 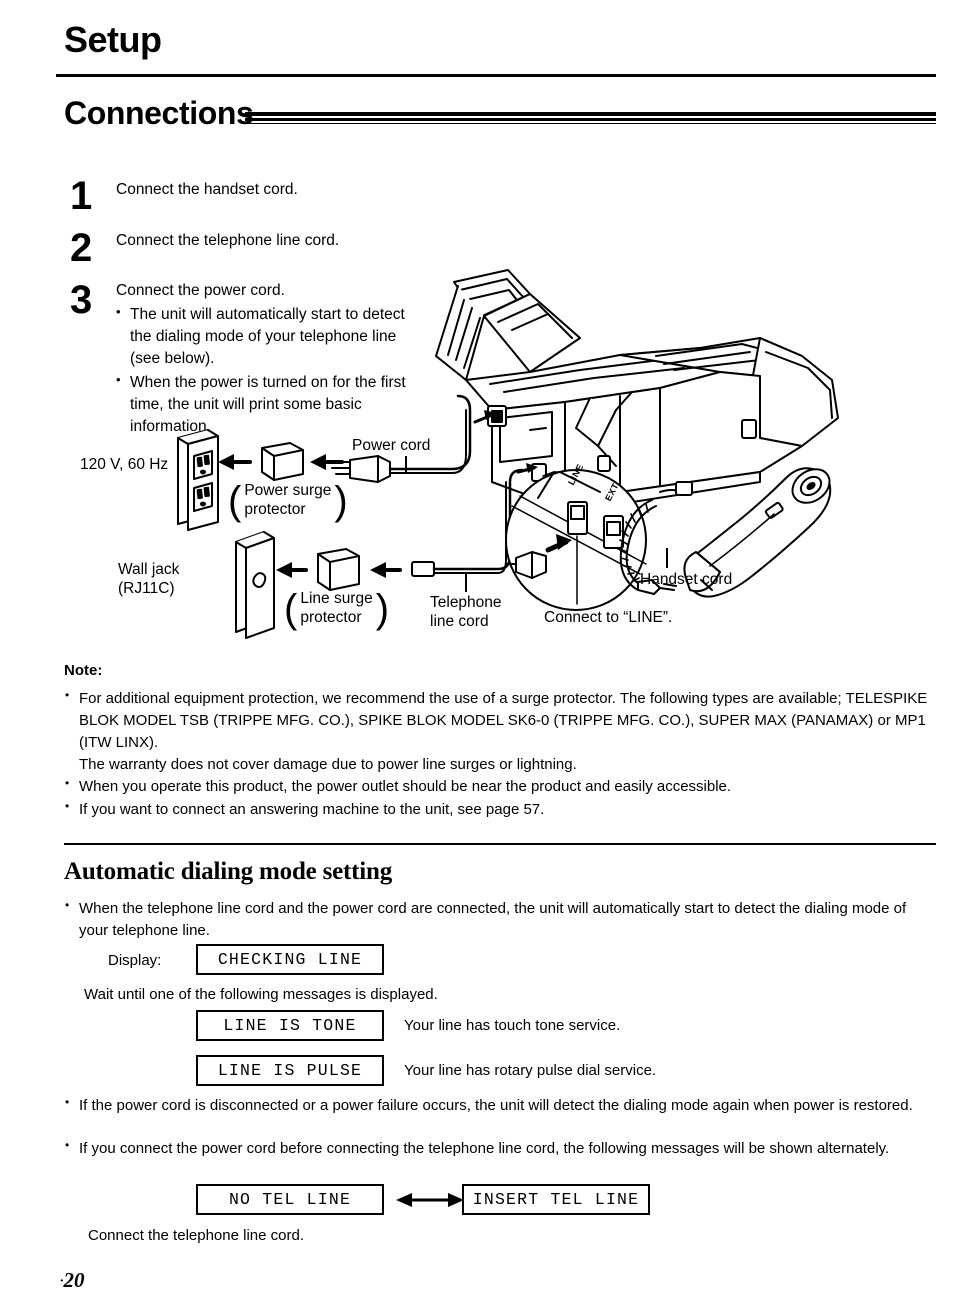 I want to click on label-connect-to-line: Connect to “LINE”., so click(x=608, y=617).